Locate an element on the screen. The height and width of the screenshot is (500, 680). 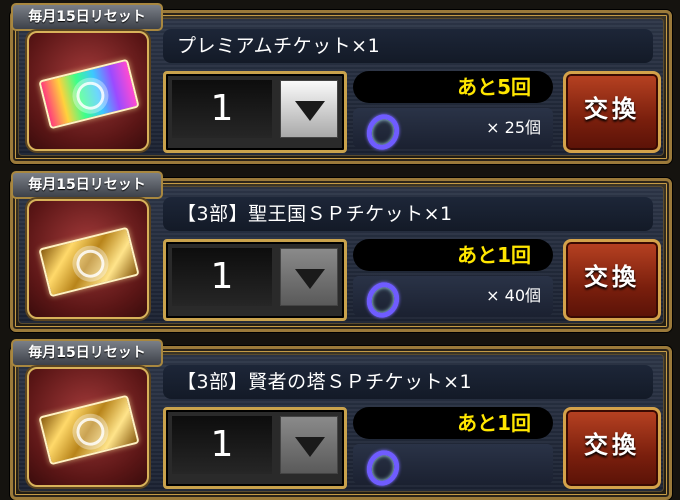
cost-display: × 40個 is located at coordinates (453, 299).